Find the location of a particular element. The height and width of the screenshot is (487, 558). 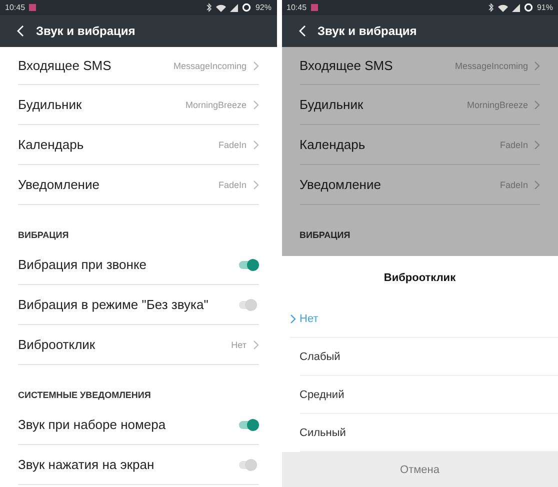

battery-level: 91% is located at coordinates (544, 7).